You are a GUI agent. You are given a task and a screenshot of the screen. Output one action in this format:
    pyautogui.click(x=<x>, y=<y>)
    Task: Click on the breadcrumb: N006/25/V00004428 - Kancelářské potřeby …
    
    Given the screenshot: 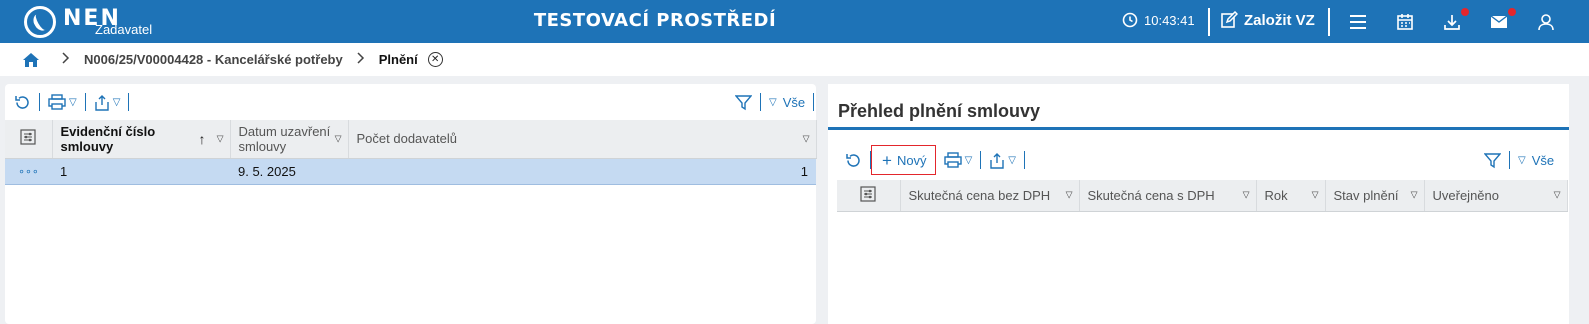 What is the action you would take?
    pyautogui.click(x=794, y=59)
    